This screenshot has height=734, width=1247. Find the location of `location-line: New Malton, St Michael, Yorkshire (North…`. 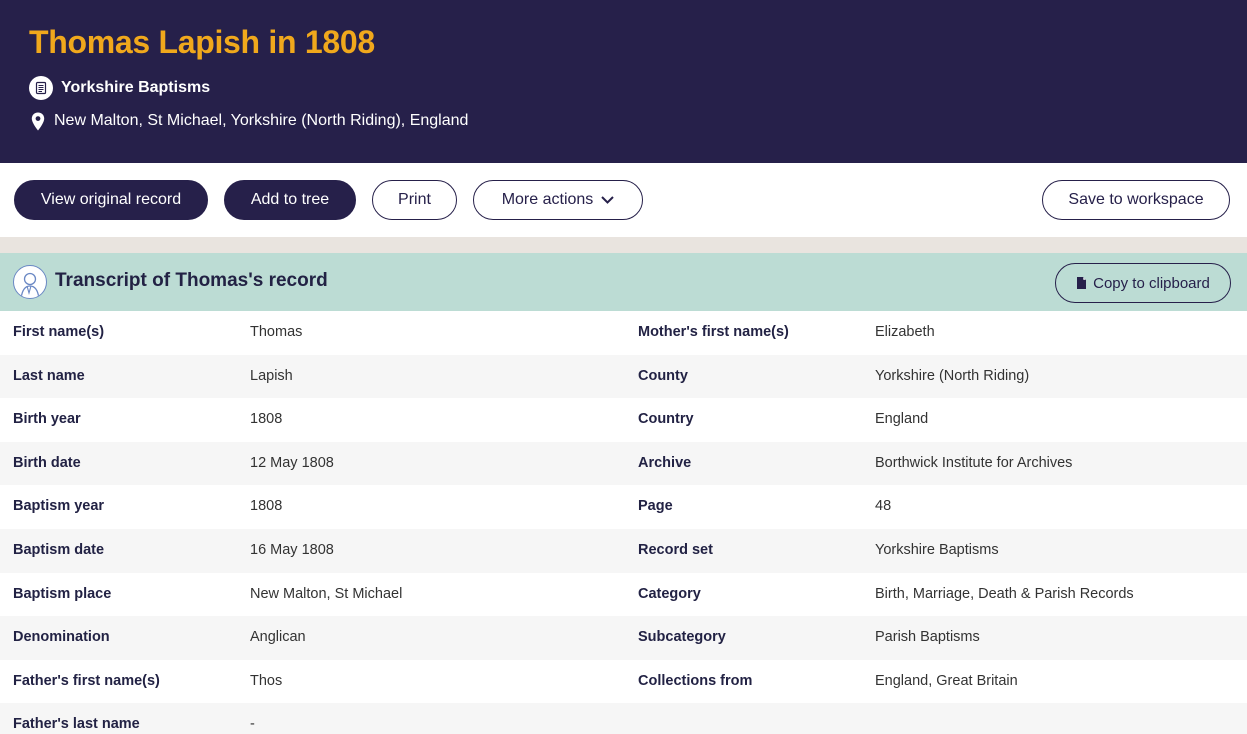

location-line: New Malton, St Michael, Yorkshire (North… is located at coordinates (249, 121).